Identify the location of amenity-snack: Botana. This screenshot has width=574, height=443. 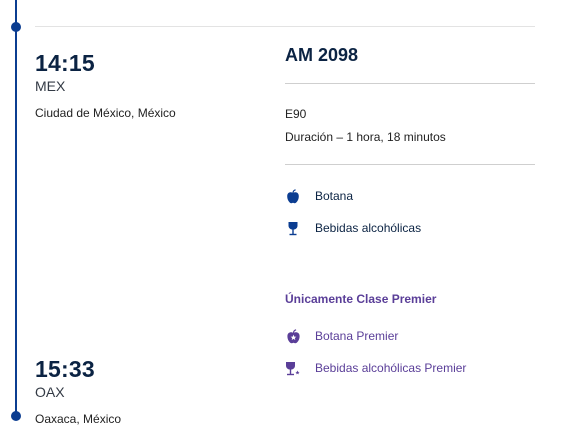
(319, 196).